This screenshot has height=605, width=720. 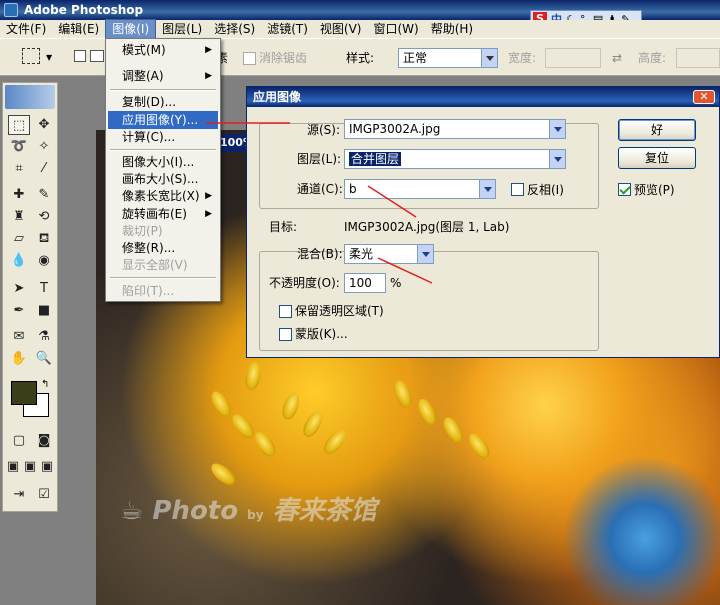 I want to click on path-select-icon: ➤, so click(x=19, y=289).